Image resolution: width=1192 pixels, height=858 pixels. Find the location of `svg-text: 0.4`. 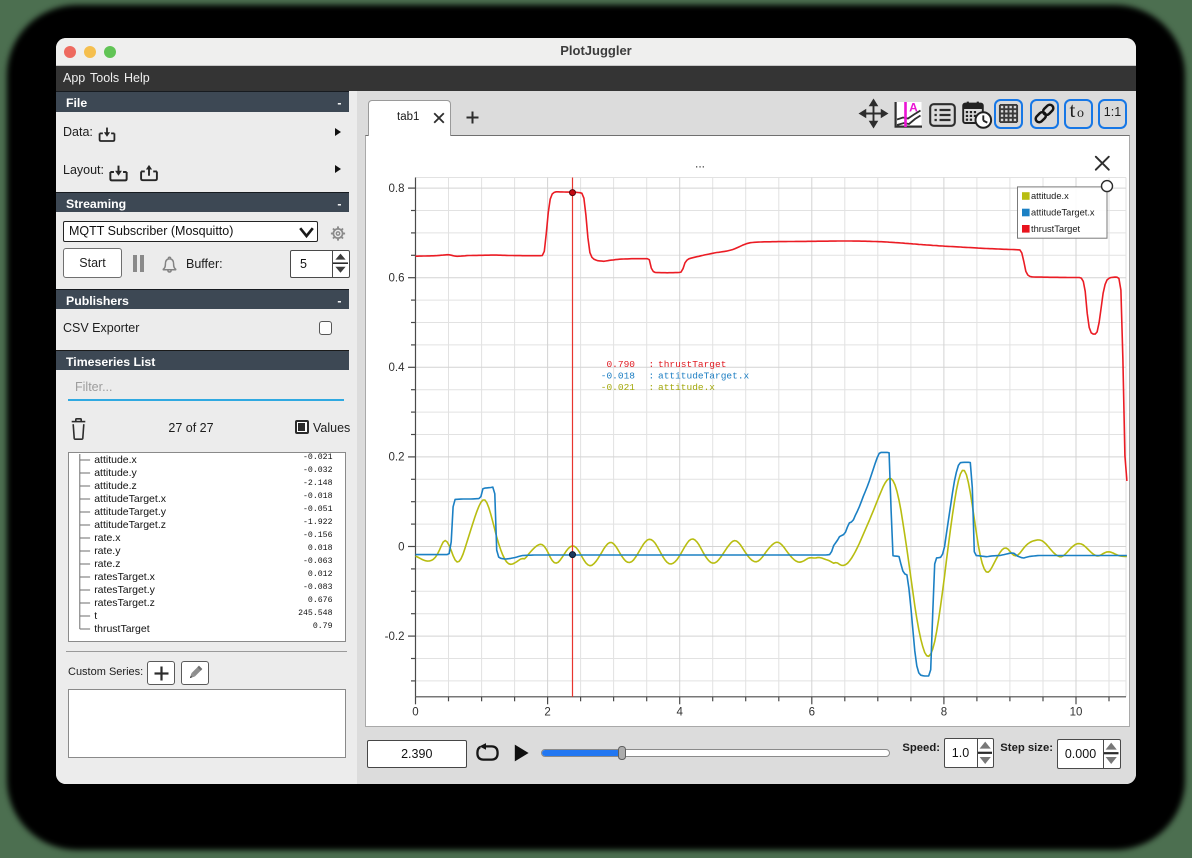

svg-text: 0.4 is located at coordinates (396, 368).